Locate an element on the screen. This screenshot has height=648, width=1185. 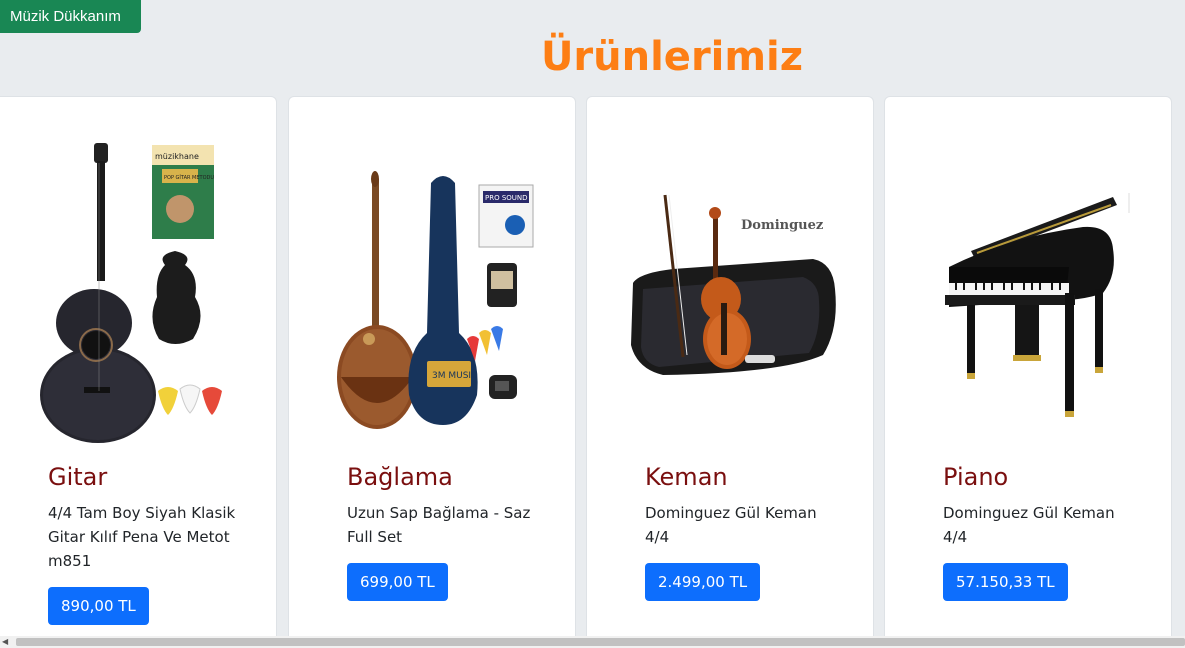
product-title: Keman is located at coordinates (686, 477).